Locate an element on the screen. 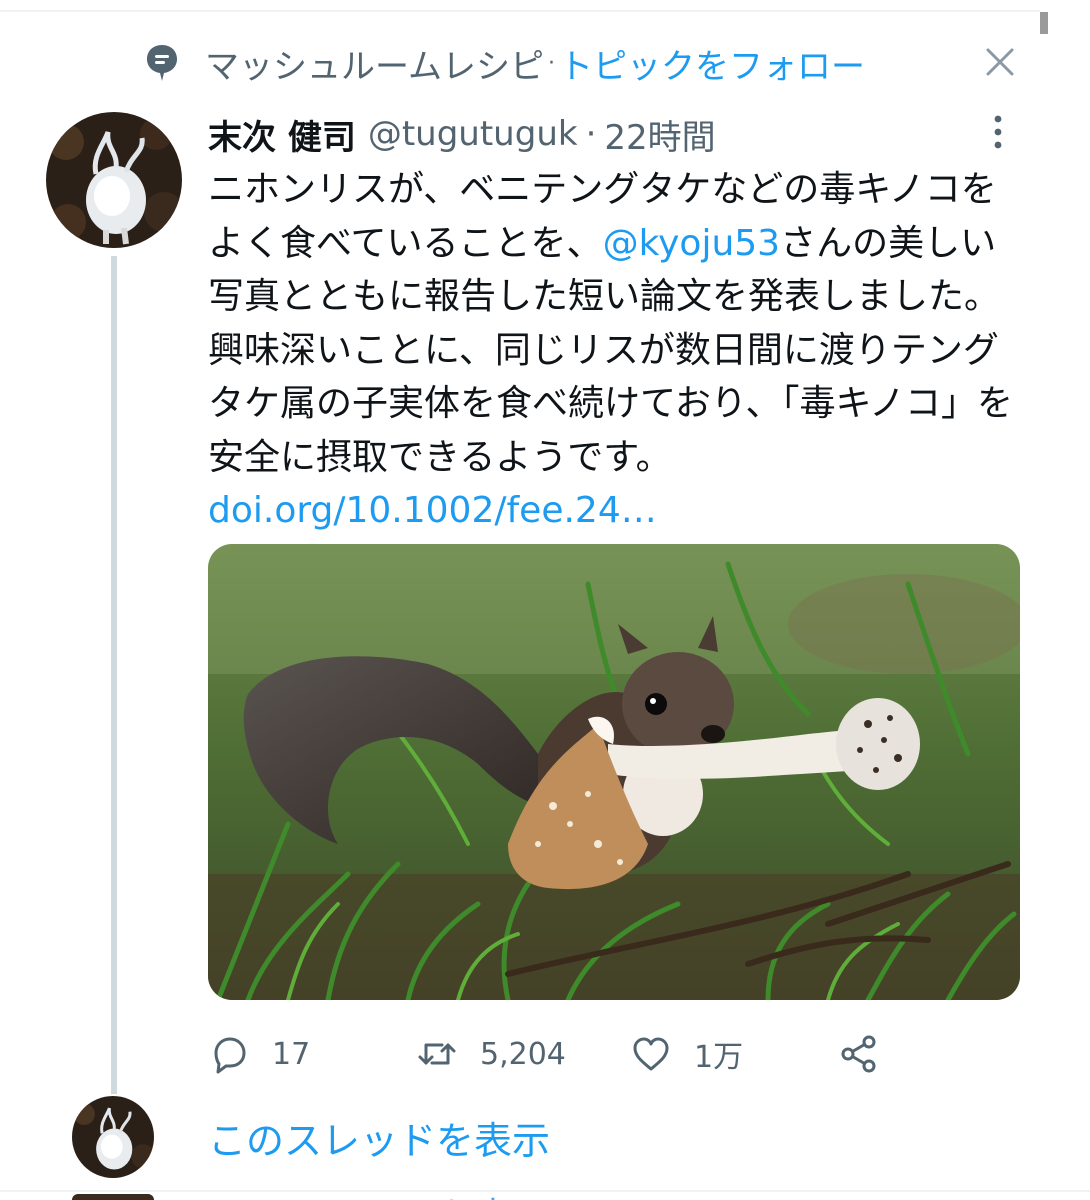  topic-row: マッシュルームレシピ · トピックをフォロー is located at coordinates (585, 63).